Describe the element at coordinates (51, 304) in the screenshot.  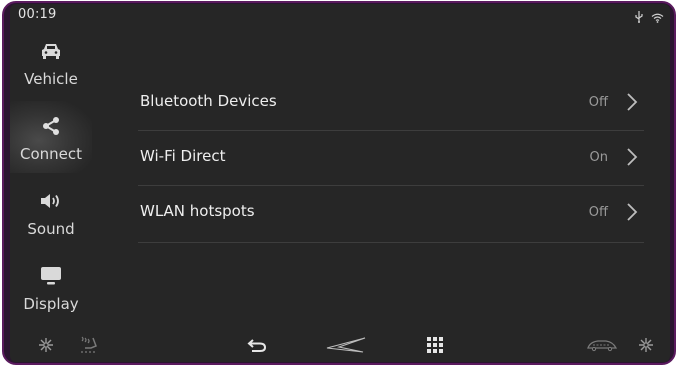
I see `sidebar-item-label: Display` at that location.